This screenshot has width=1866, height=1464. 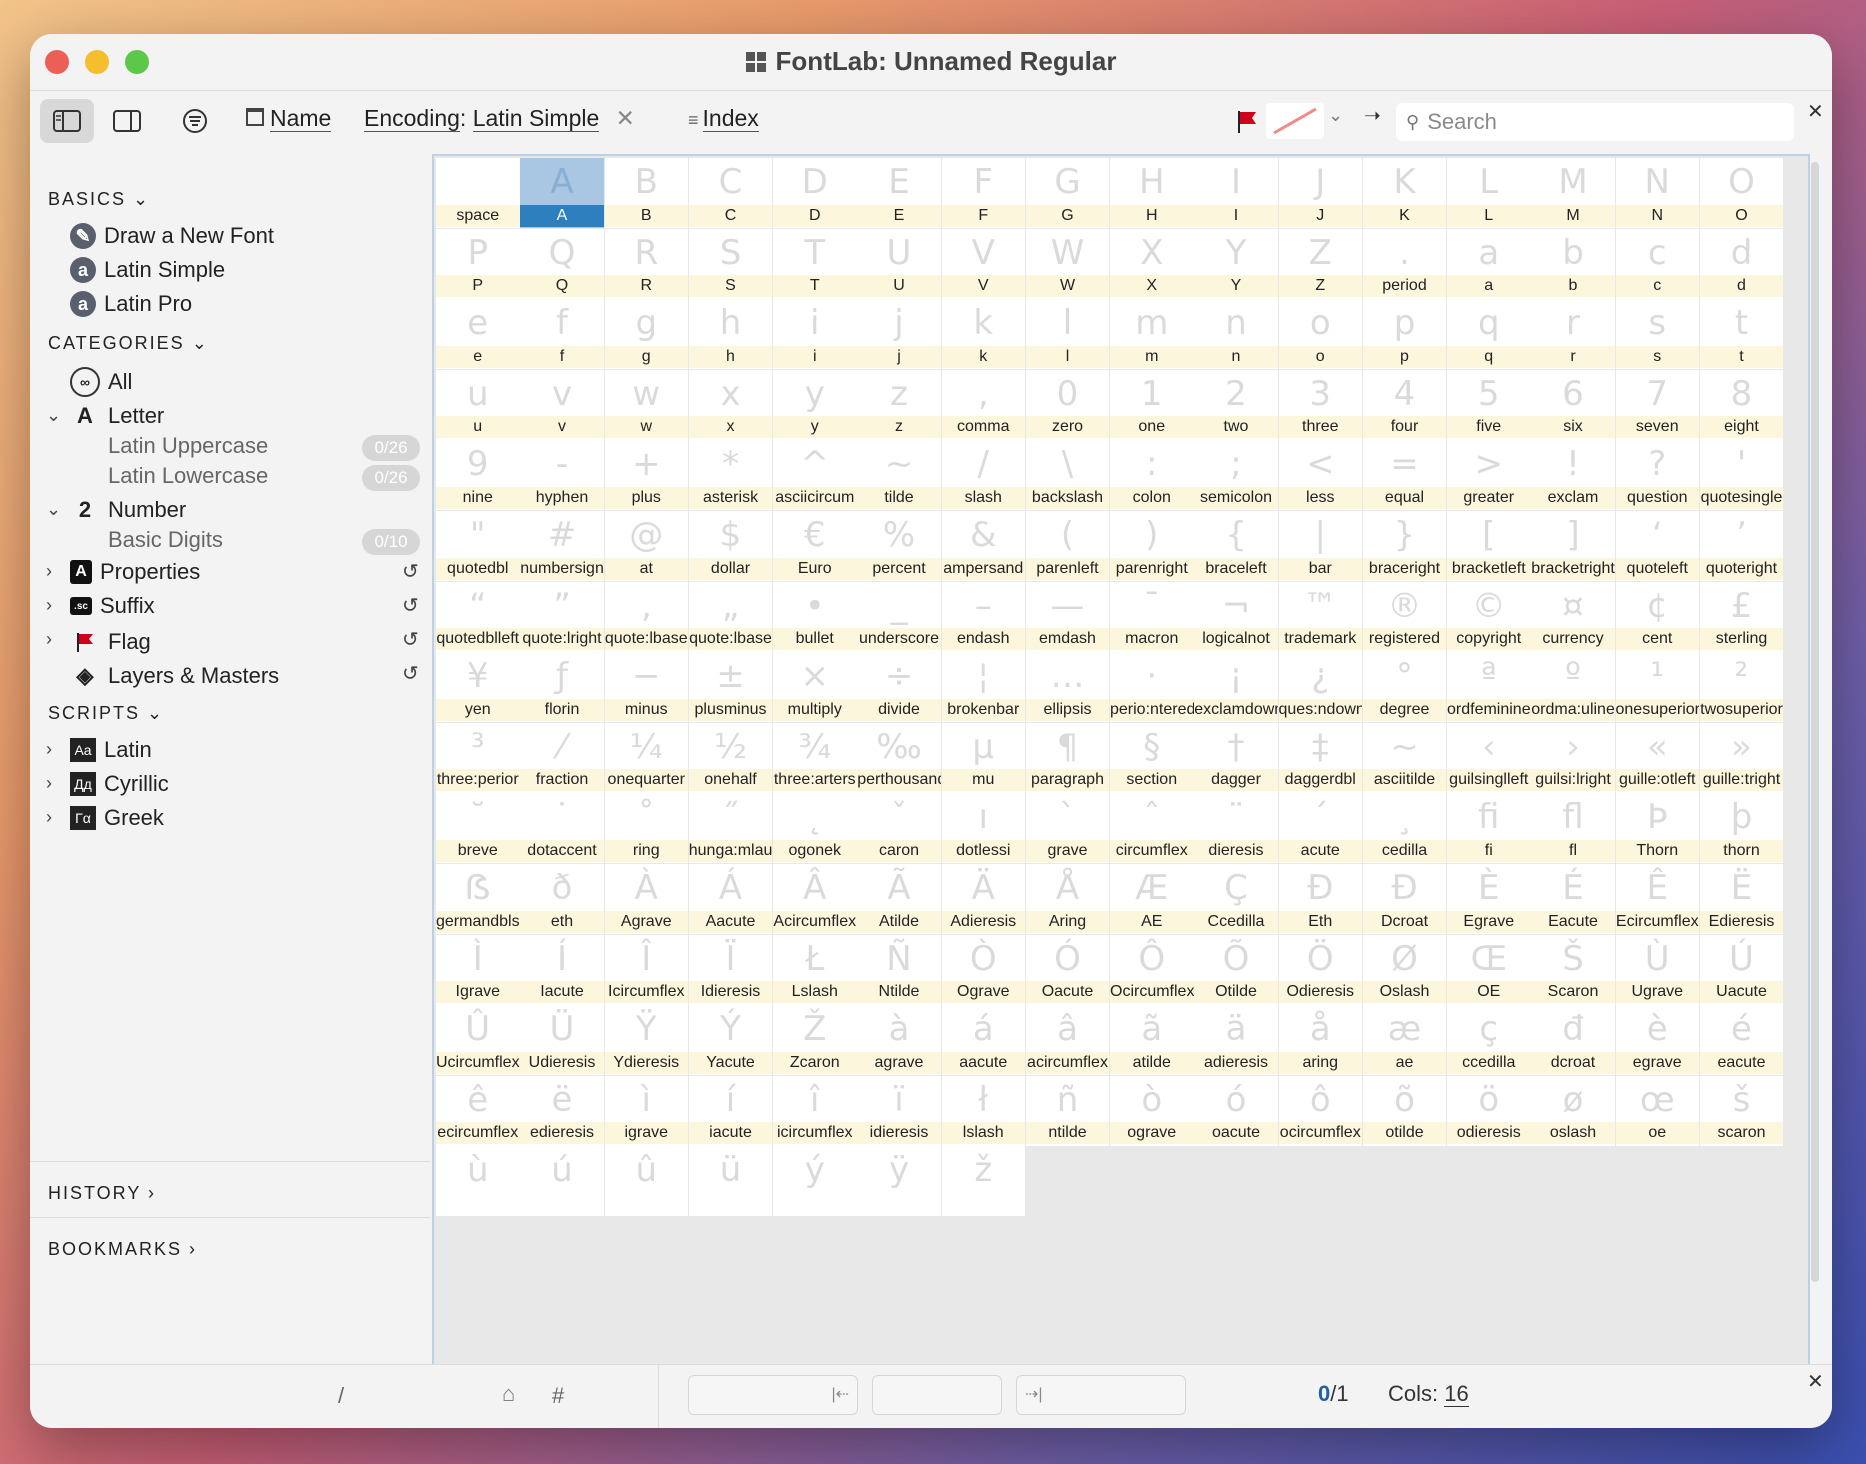 I want to click on sidebar-item-properties: A Properties, so click(x=135, y=572).